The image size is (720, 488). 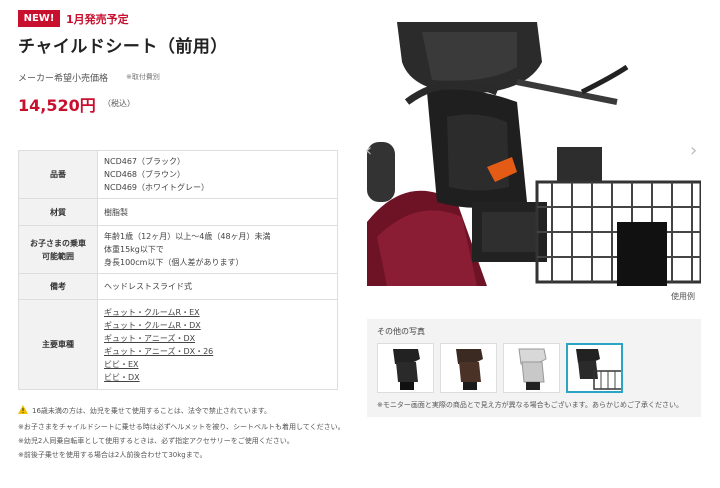 I want to click on spec-label: 品番, so click(x=58, y=174).